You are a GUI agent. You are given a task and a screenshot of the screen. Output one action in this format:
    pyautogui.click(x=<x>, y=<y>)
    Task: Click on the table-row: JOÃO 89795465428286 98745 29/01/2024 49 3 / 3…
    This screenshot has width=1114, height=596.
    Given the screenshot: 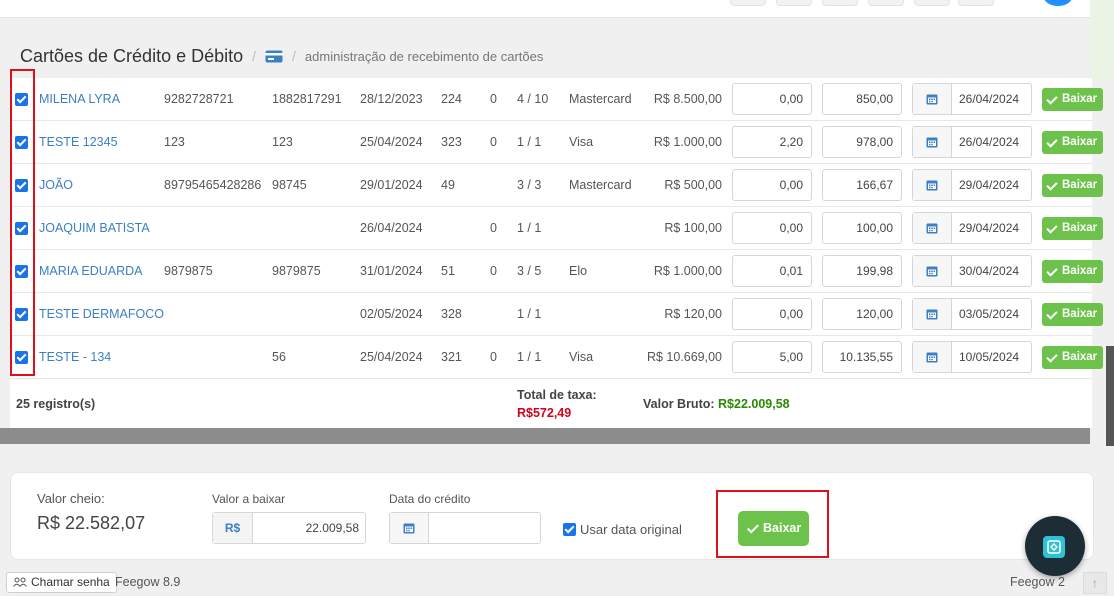 What is the action you would take?
    pyautogui.click(x=556, y=185)
    